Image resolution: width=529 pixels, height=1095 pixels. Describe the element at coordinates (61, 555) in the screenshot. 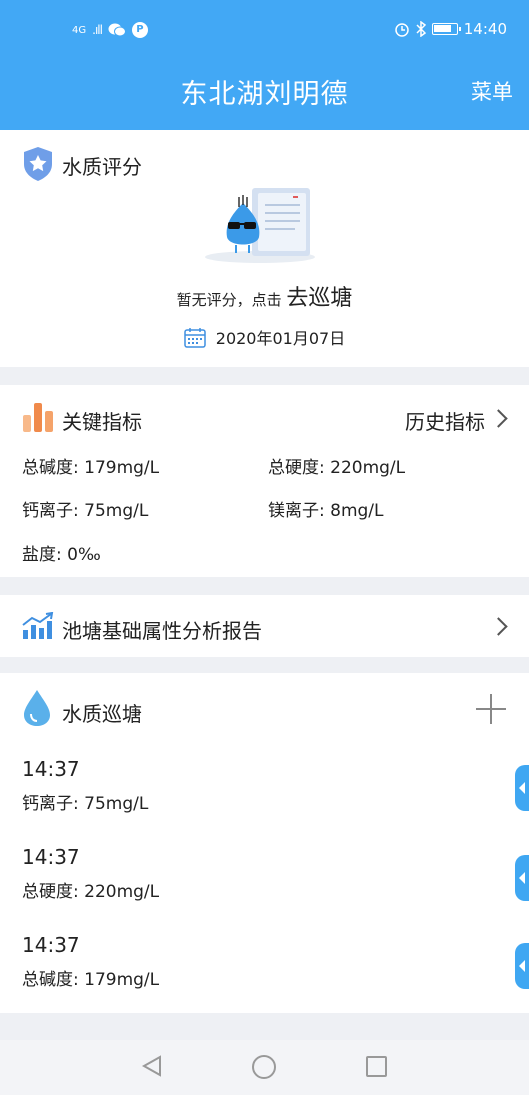

I see `metric-salinity: 盐度: 0‰` at that location.